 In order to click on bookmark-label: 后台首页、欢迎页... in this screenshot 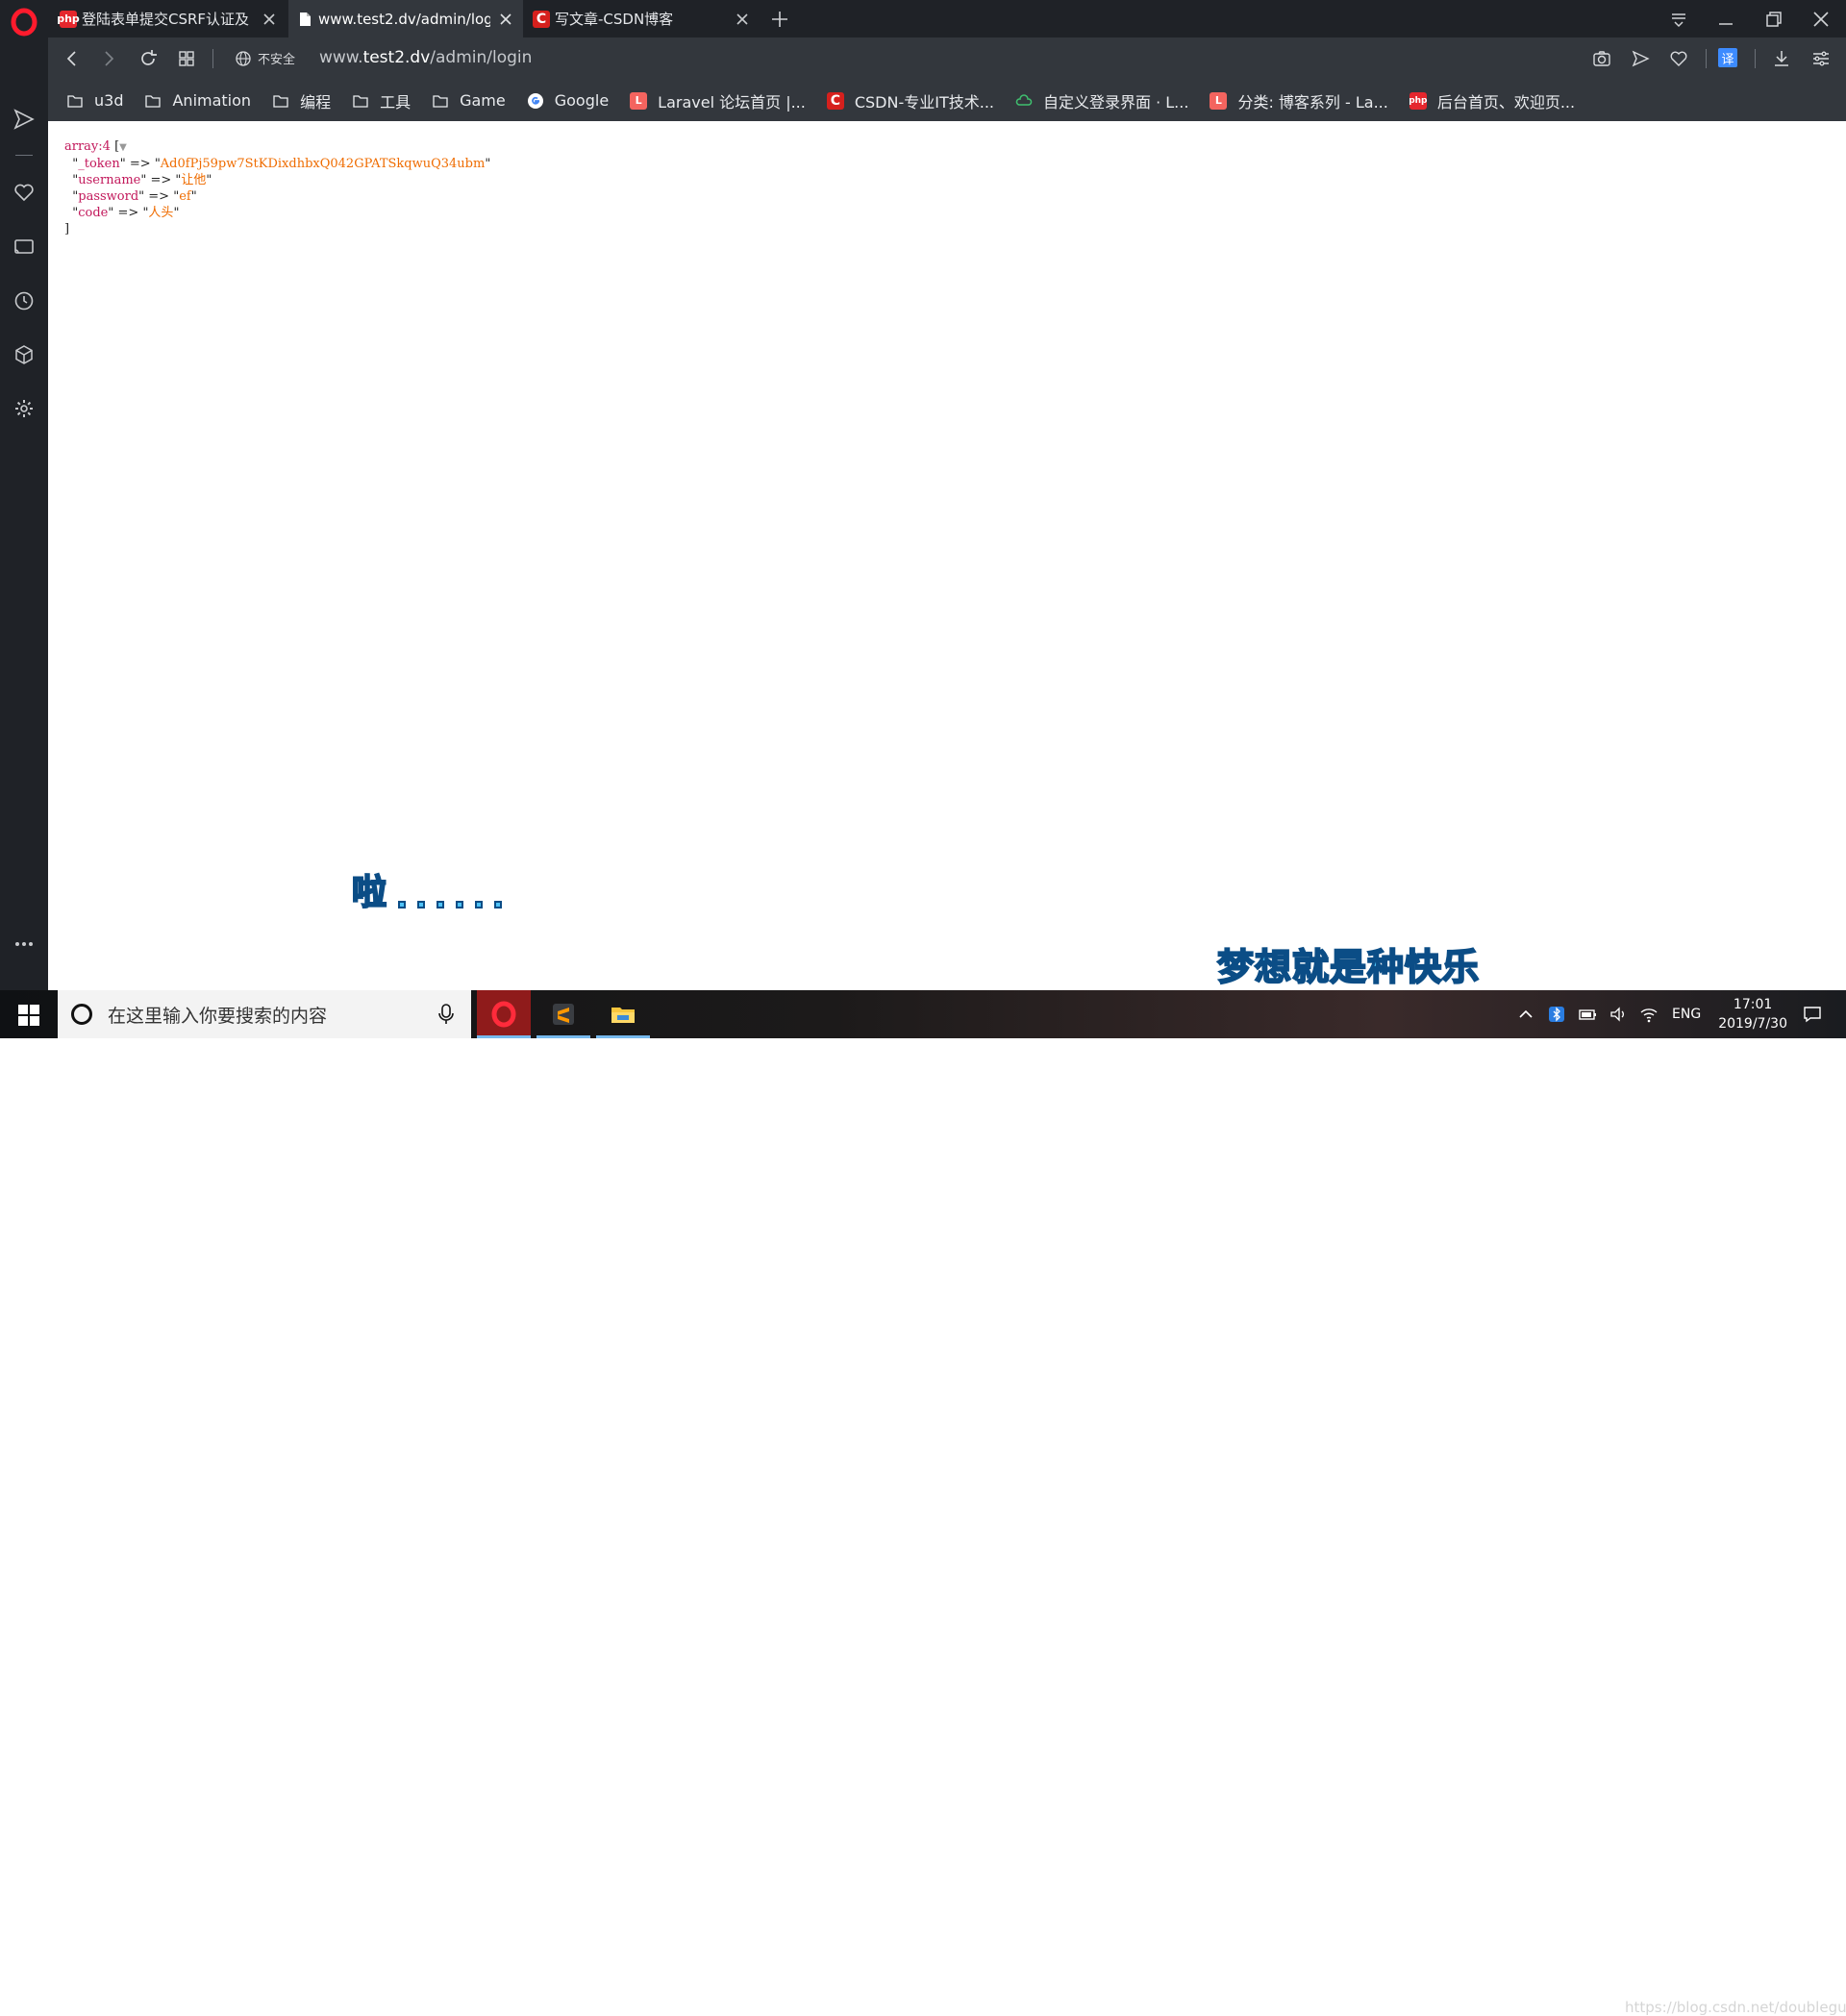, I will do `click(1506, 102)`.